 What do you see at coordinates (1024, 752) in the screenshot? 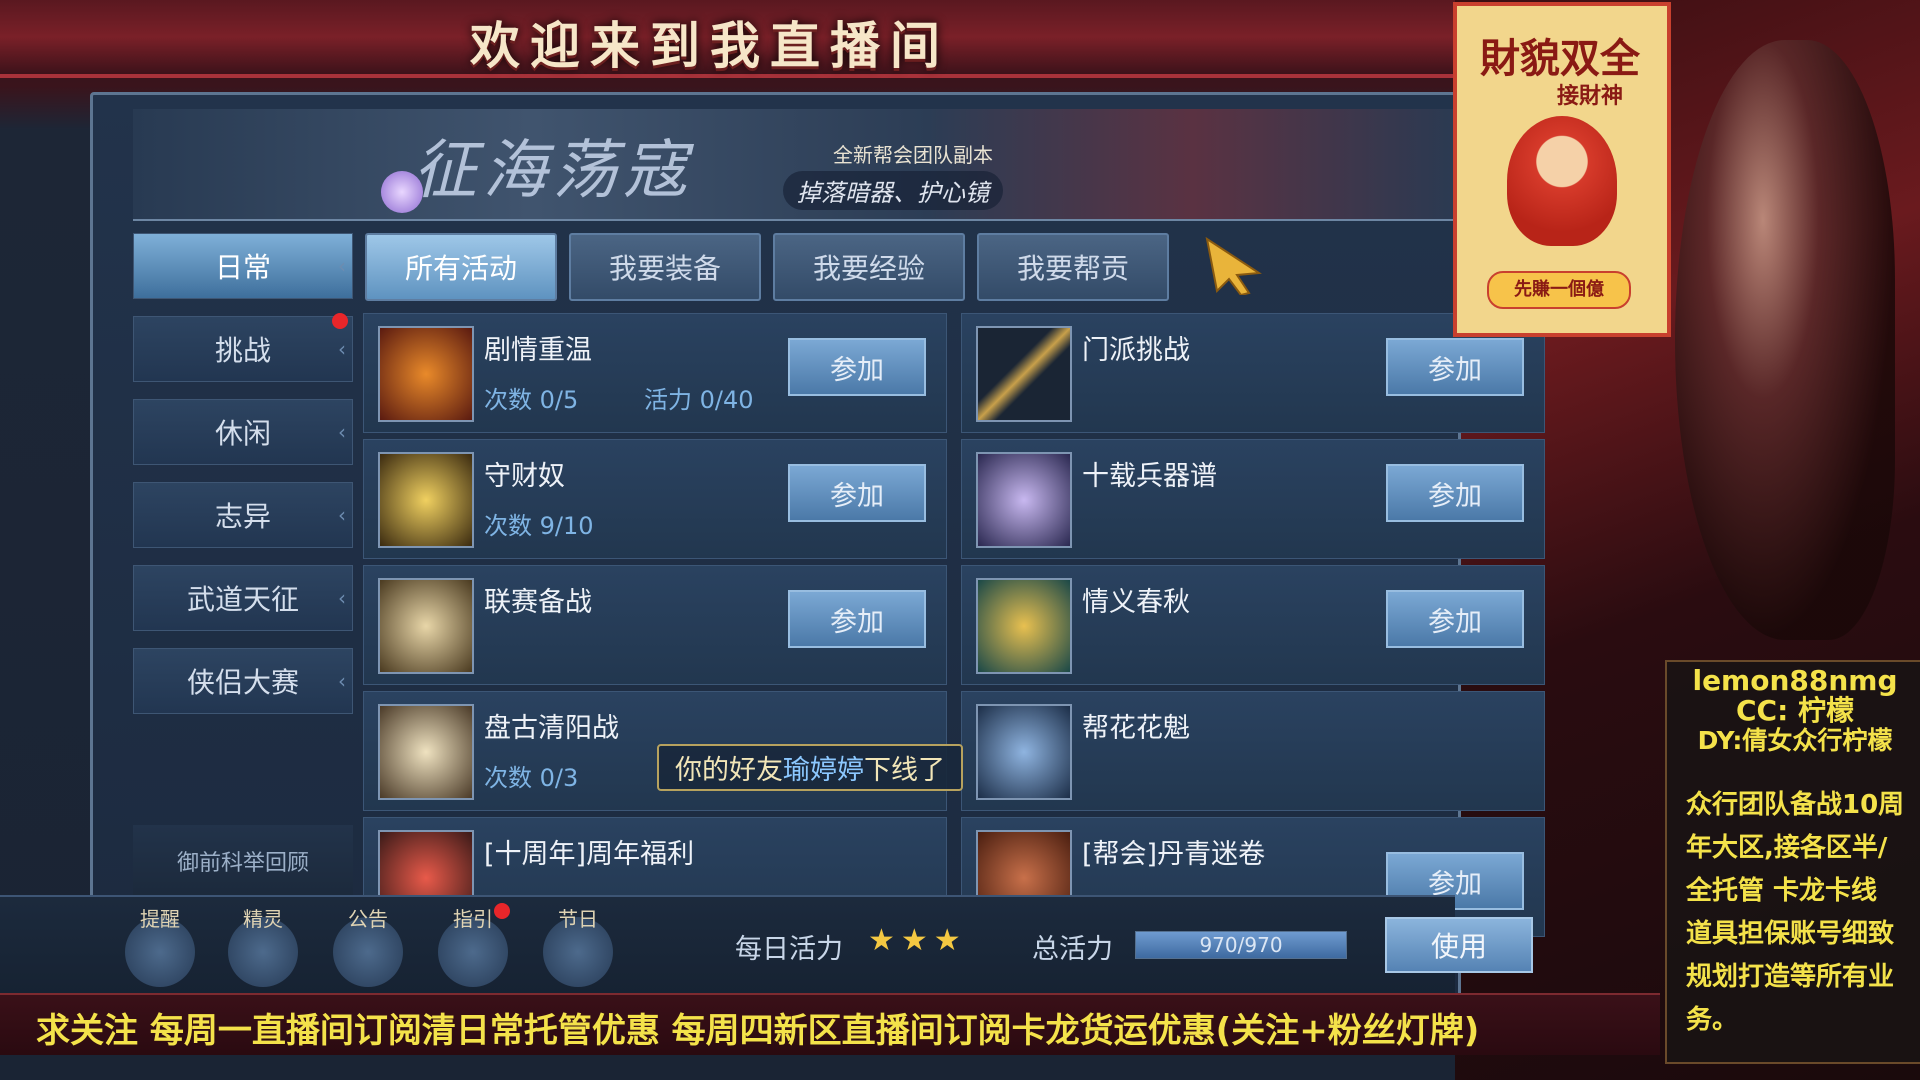
I see `pouch-icon` at bounding box center [1024, 752].